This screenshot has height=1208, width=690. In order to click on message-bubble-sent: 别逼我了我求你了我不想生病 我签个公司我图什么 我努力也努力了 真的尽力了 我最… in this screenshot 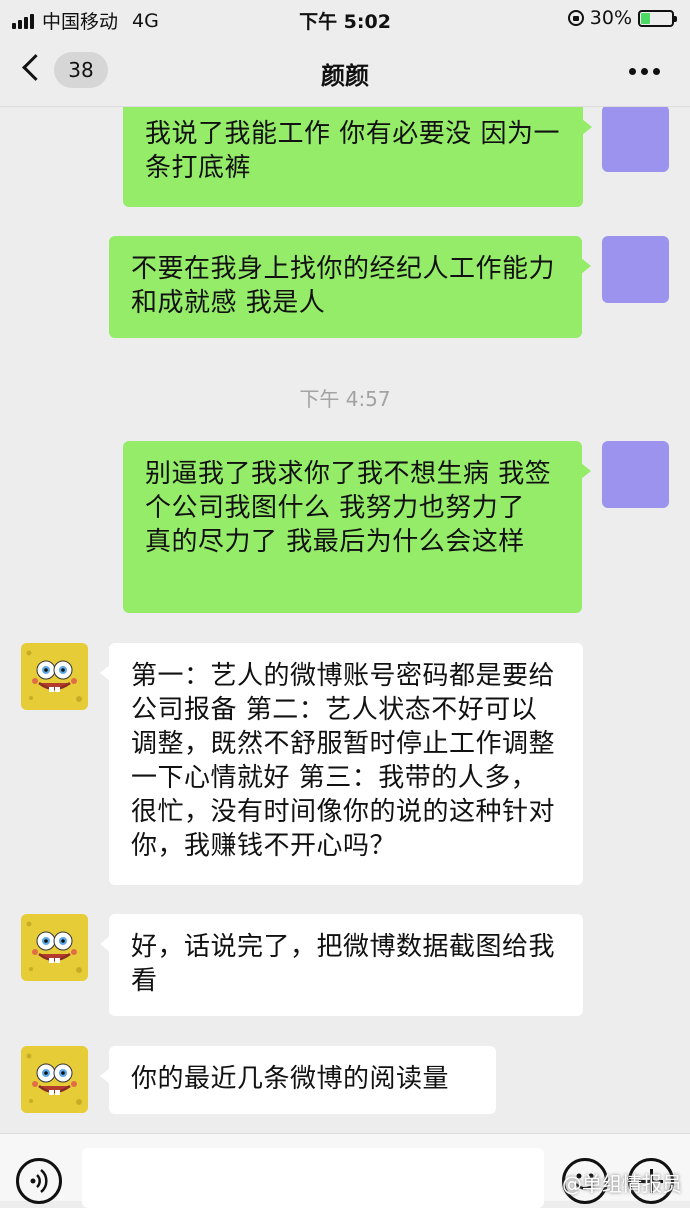, I will do `click(357, 527)`.